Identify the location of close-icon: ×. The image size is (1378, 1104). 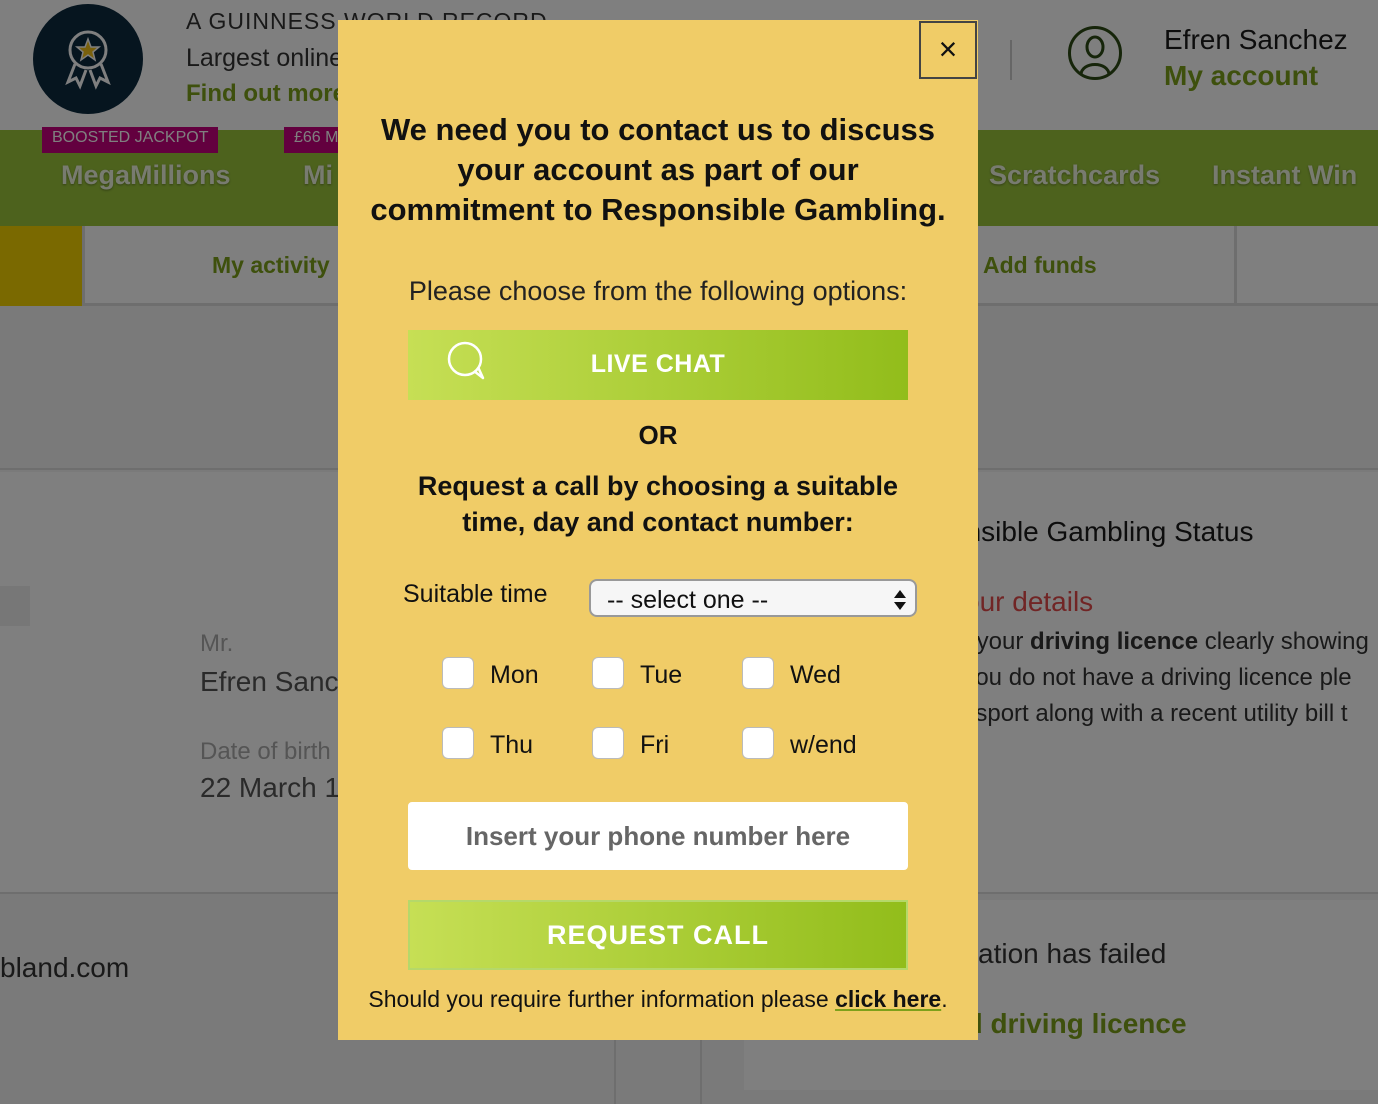
(948, 50).